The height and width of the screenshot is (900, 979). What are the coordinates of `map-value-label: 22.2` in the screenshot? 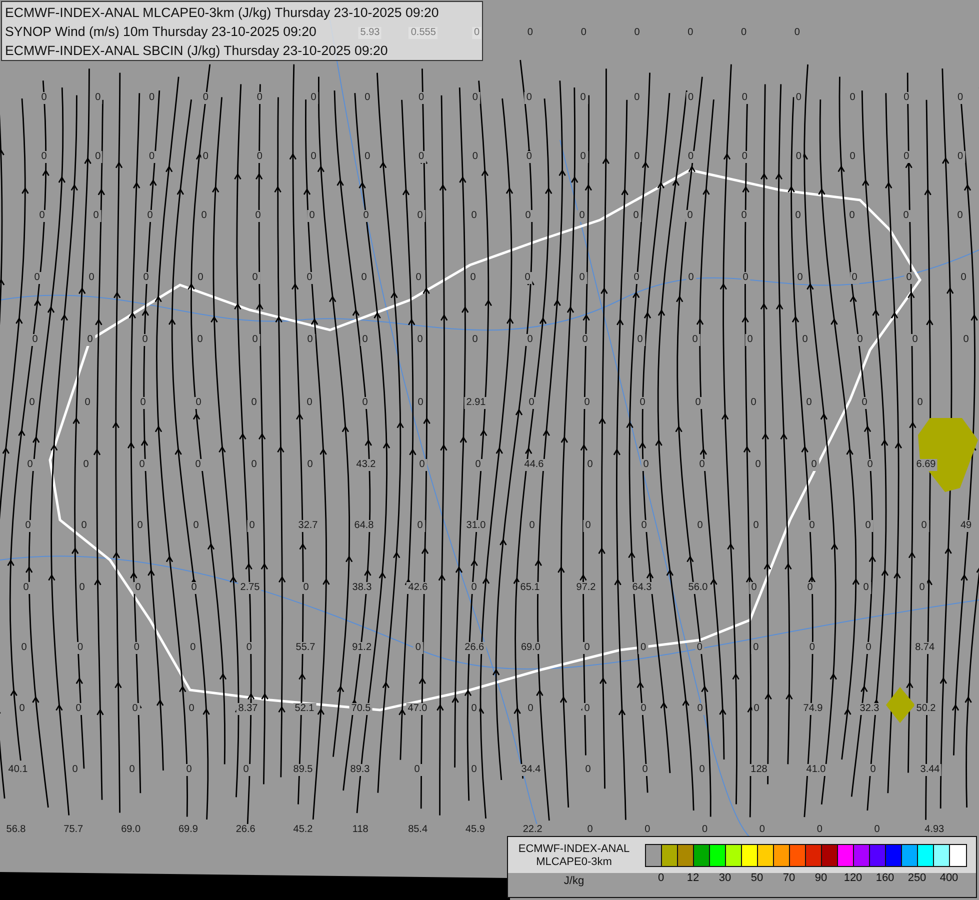 It's located at (532, 830).